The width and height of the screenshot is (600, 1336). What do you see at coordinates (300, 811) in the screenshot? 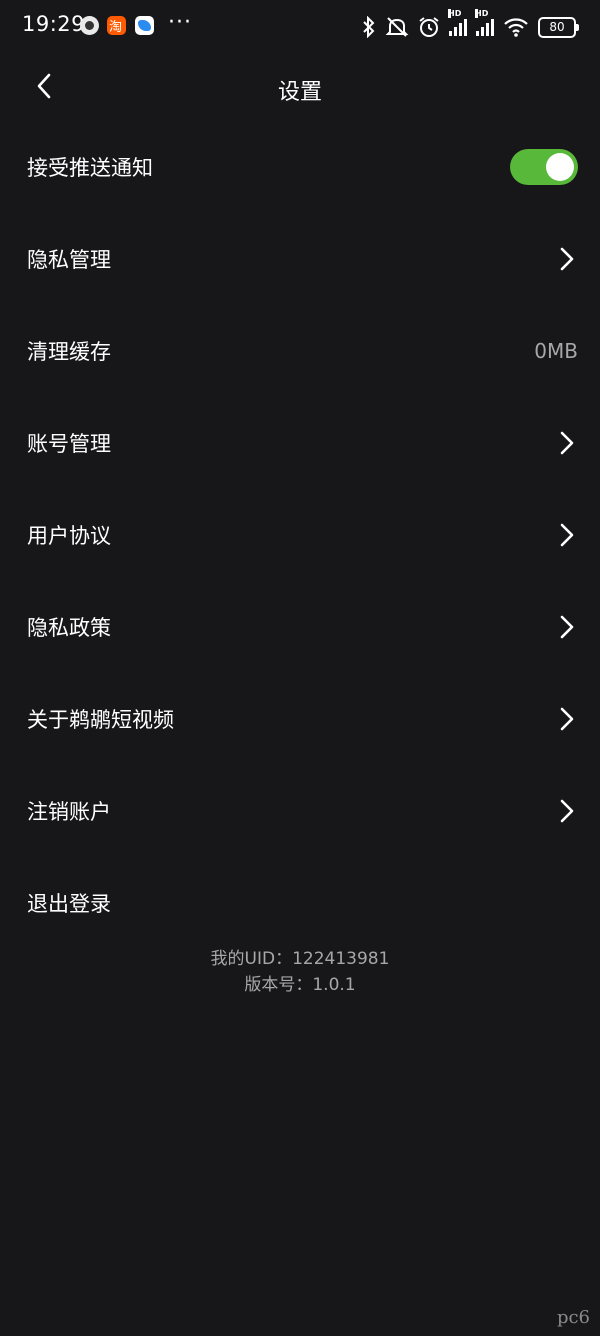
I see `setting-delete-account: 注销账户` at bounding box center [300, 811].